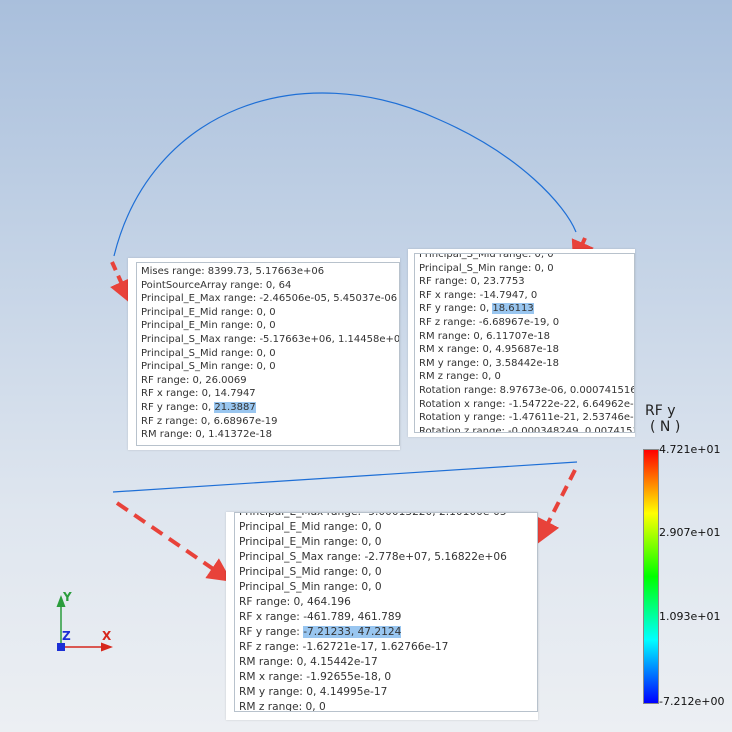  Describe the element at coordinates (486, 256) in the screenshot. I see `list-item-partial: Principal_S_Mid range: 0, 0` at that location.